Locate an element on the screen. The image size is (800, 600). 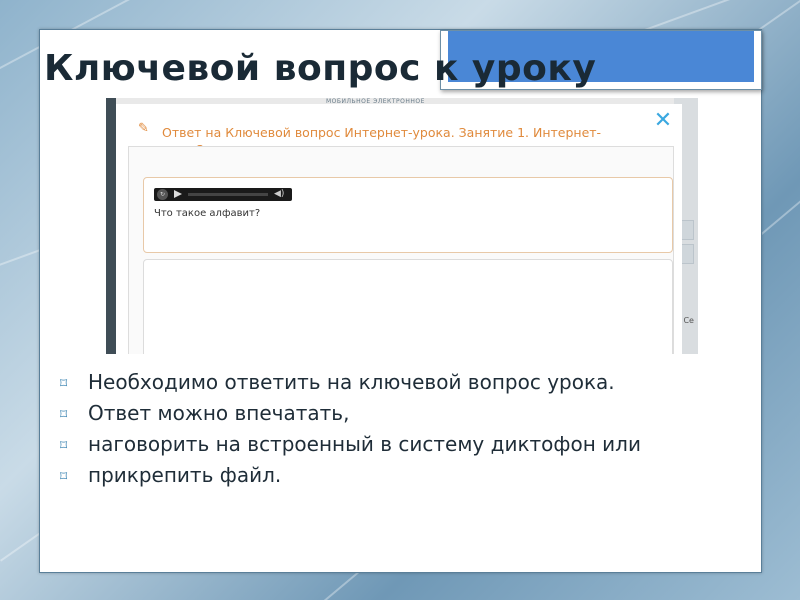
answer-input is located at coordinates (408, 306).